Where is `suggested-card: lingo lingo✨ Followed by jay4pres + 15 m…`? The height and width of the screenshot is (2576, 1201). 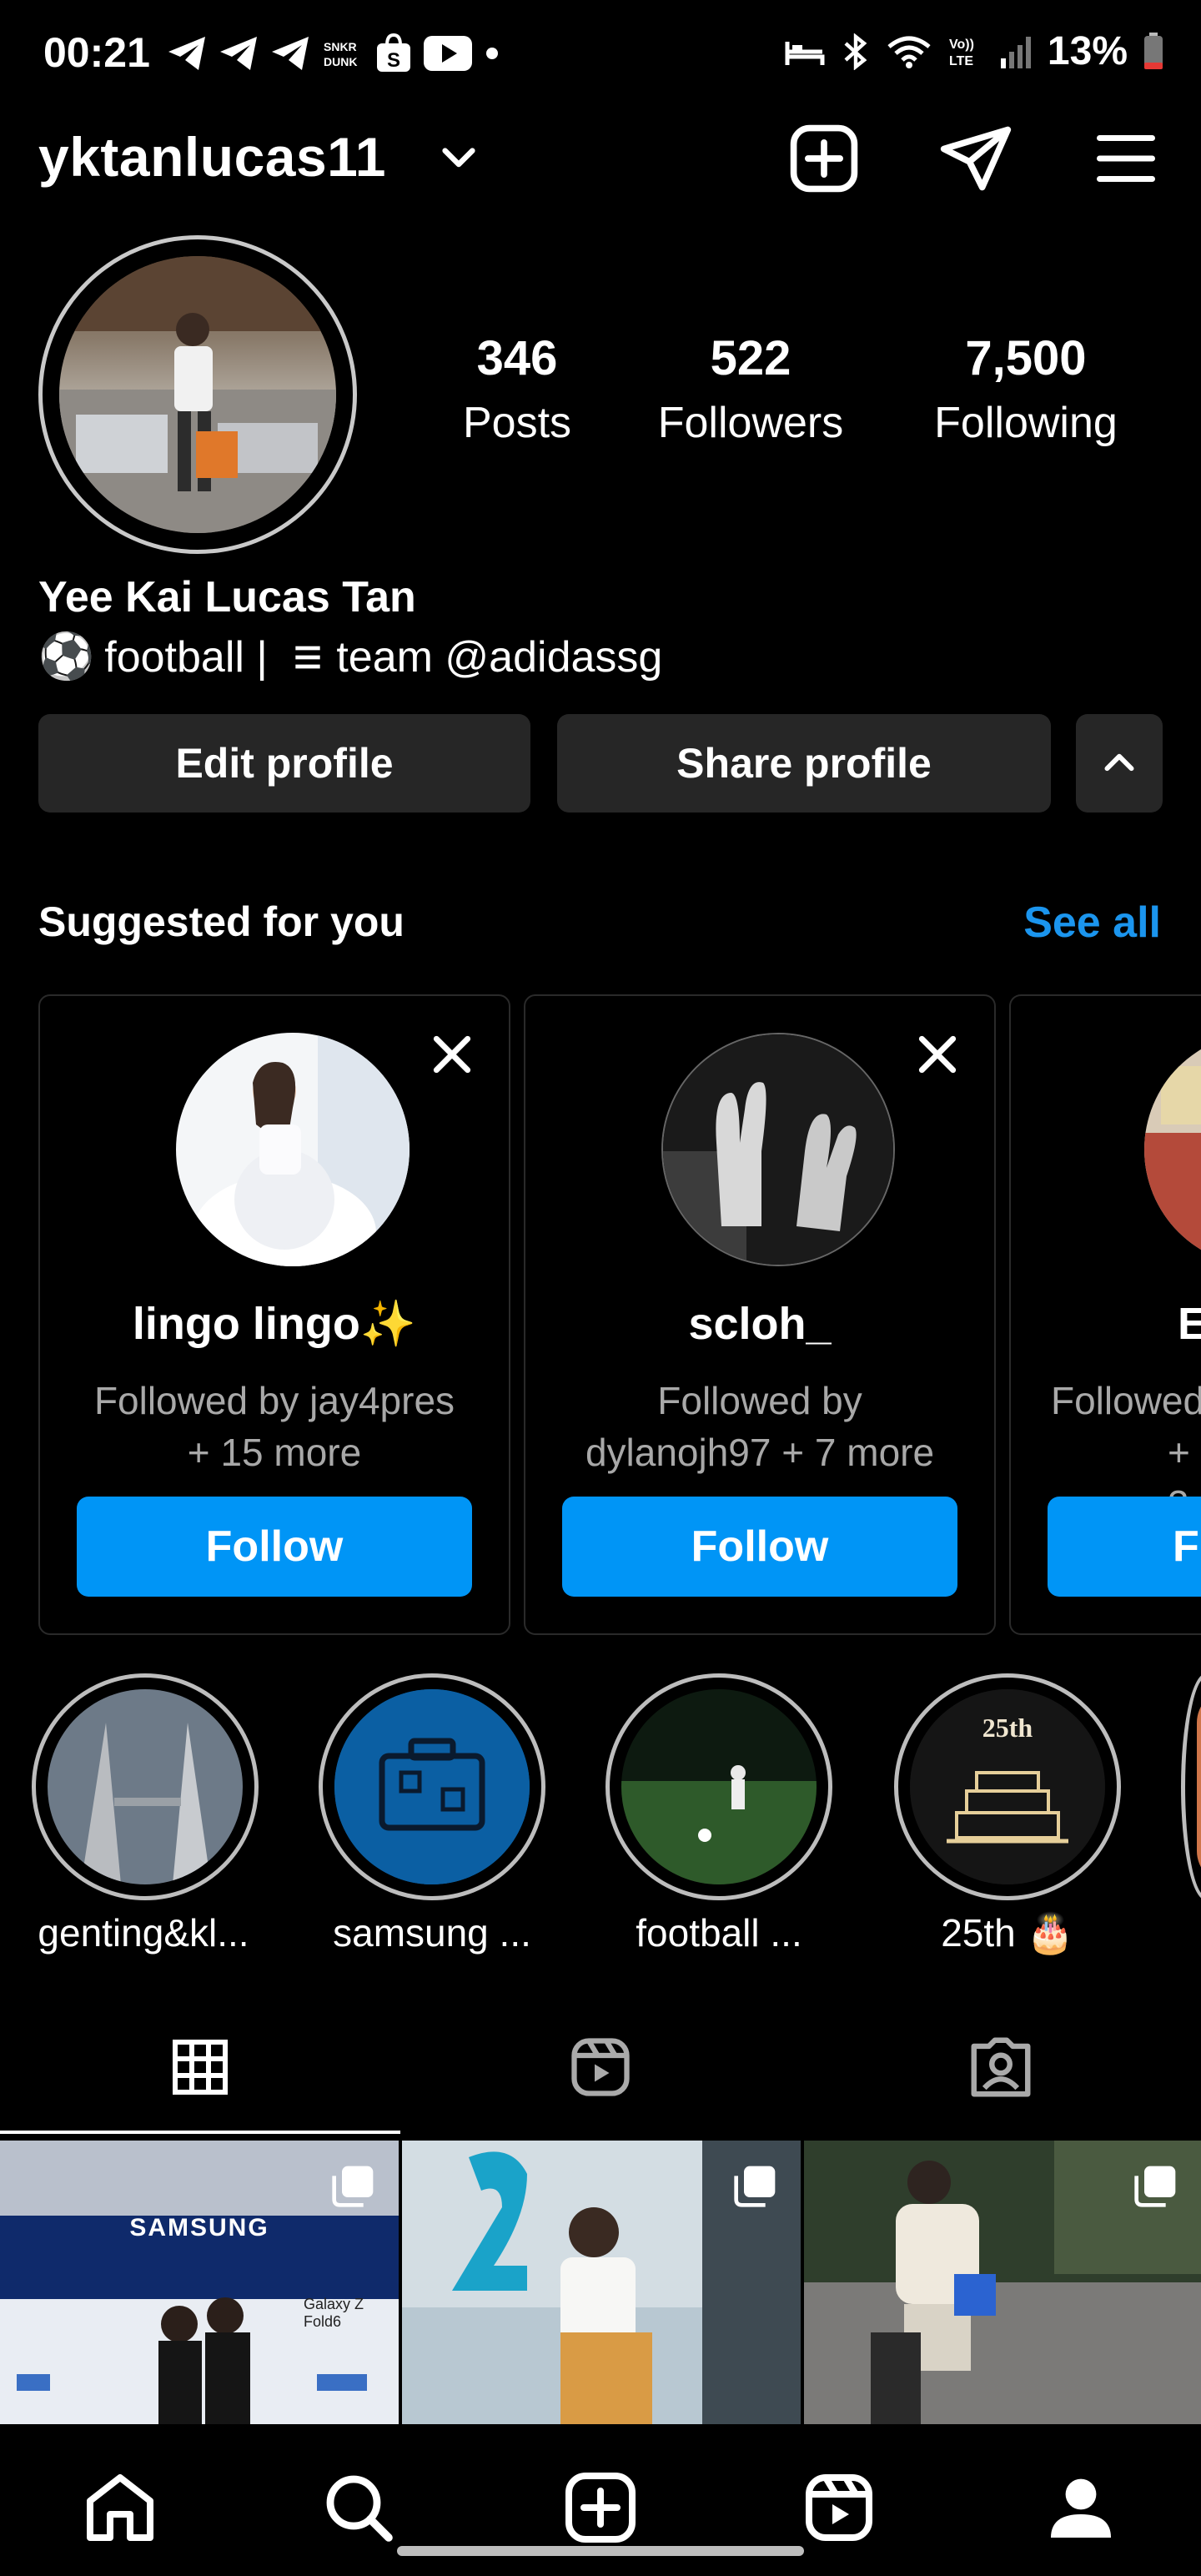 suggested-card: lingo lingo✨ Followed by jay4pres + 15 m… is located at coordinates (274, 1314).